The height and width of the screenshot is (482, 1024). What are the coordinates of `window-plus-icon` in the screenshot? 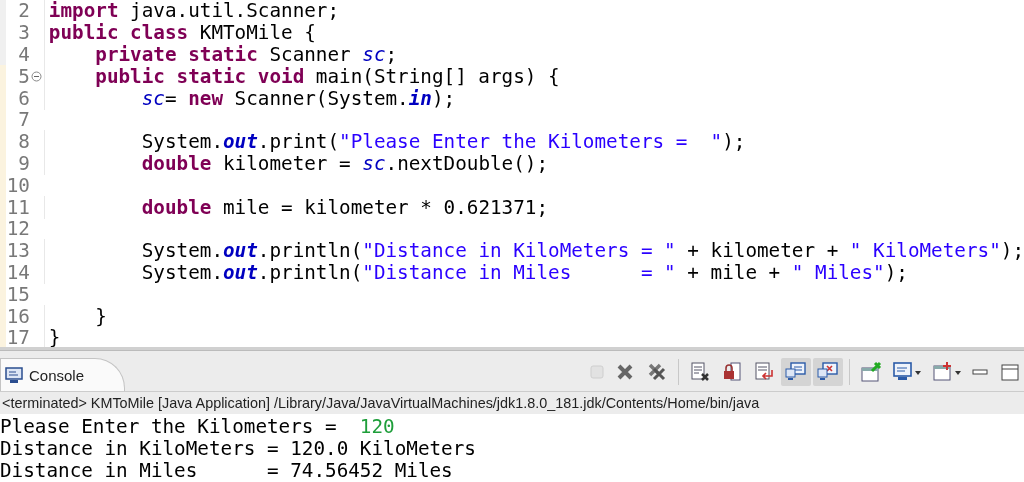 It's located at (947, 372).